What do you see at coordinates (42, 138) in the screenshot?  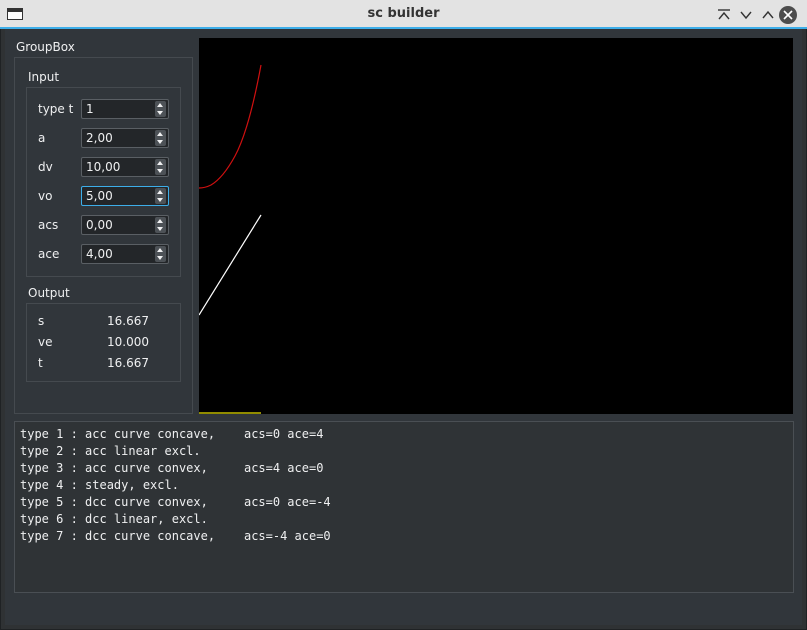 I see `field-label-a: a` at bounding box center [42, 138].